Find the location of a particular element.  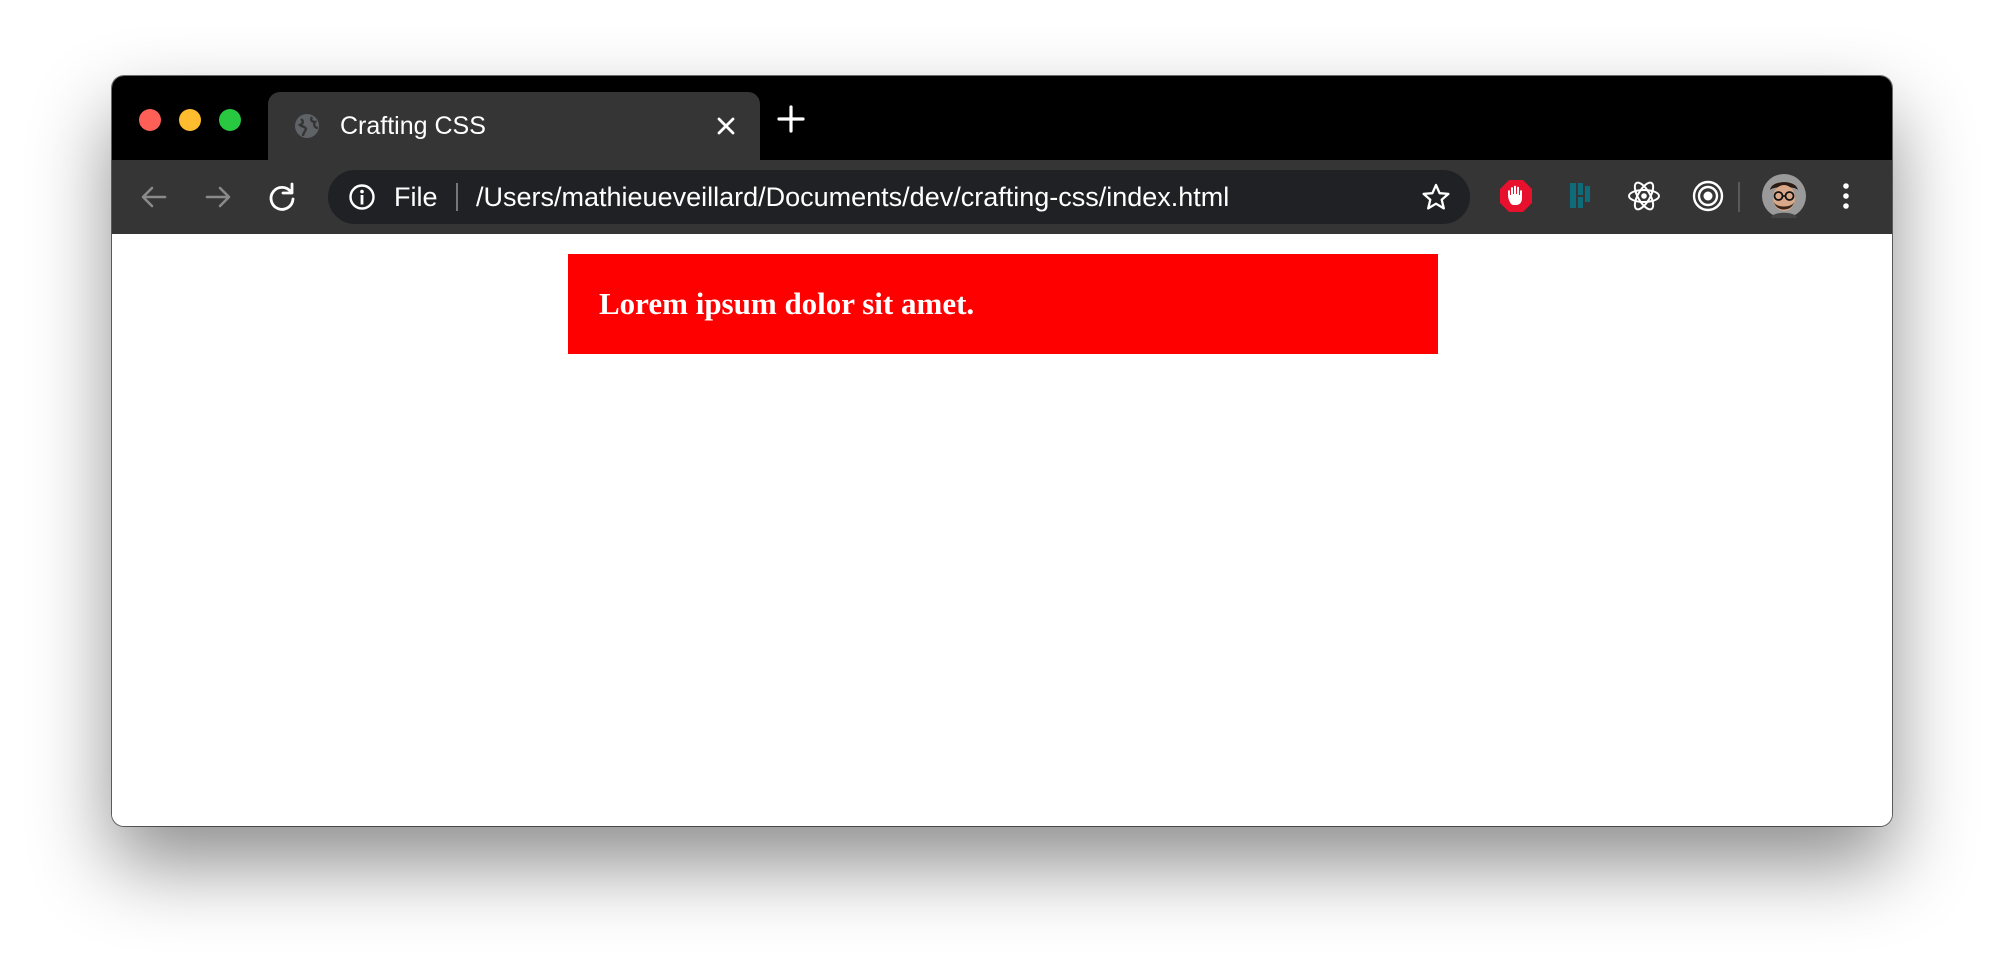

globe-icon is located at coordinates (307, 126).